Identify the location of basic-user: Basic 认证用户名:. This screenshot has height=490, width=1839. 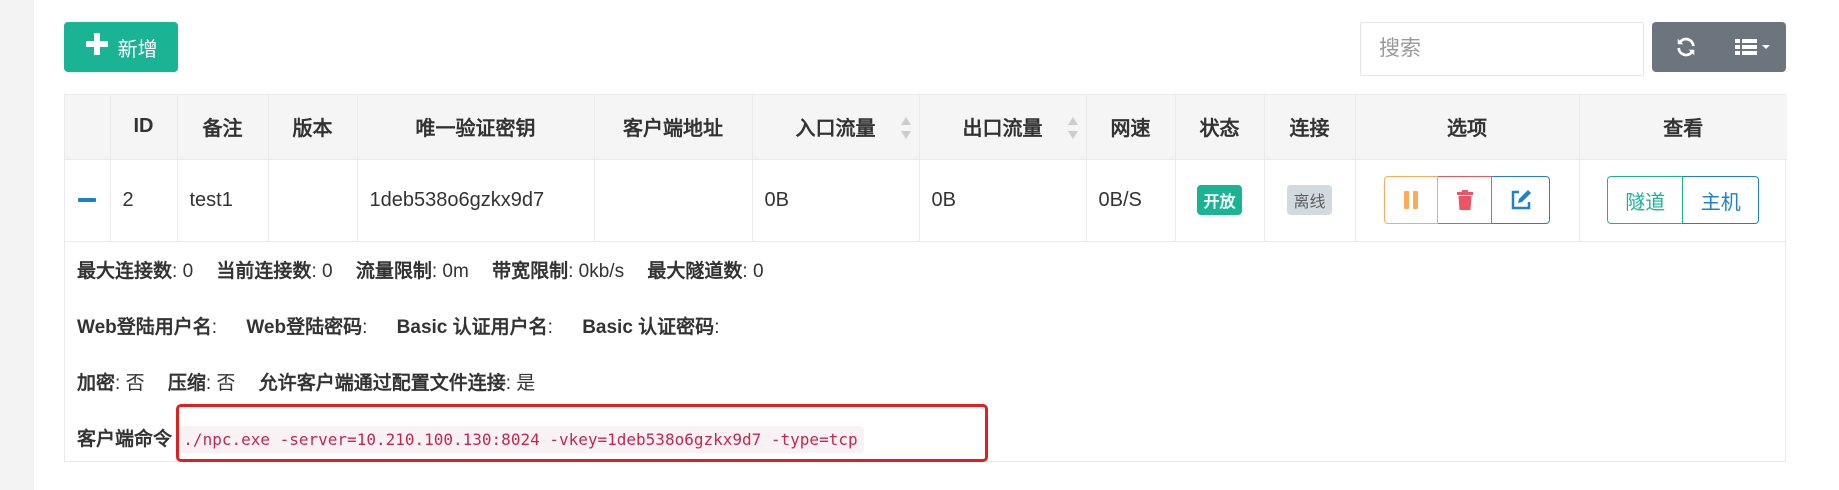
(474, 327).